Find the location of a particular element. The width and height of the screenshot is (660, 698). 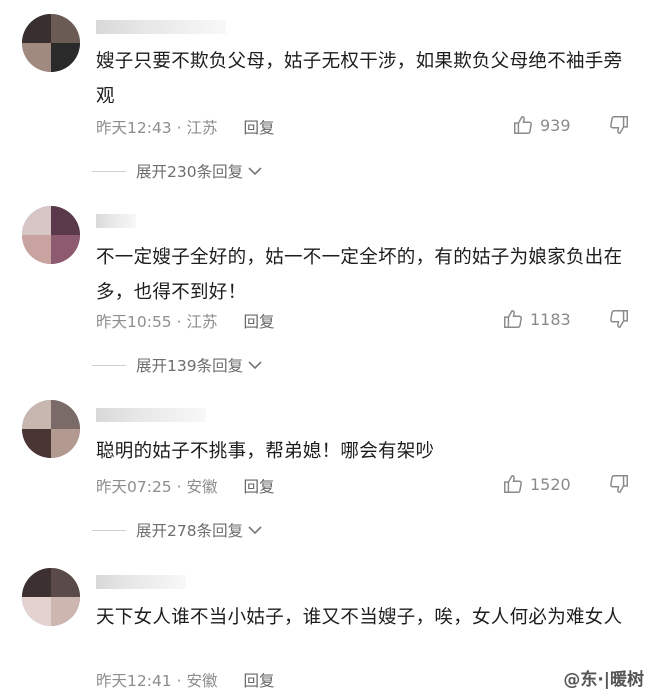

like-button: 1183 is located at coordinates (536, 319).